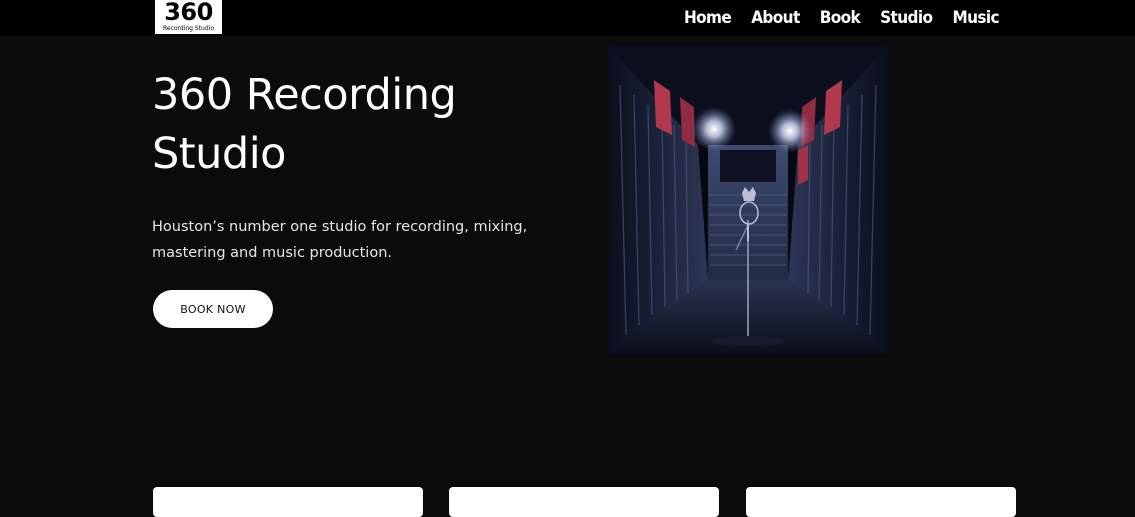 The width and height of the screenshot is (1135, 517). What do you see at coordinates (272, 253) in the screenshot?
I see `hero-description-line-2: mastering and music production.` at bounding box center [272, 253].